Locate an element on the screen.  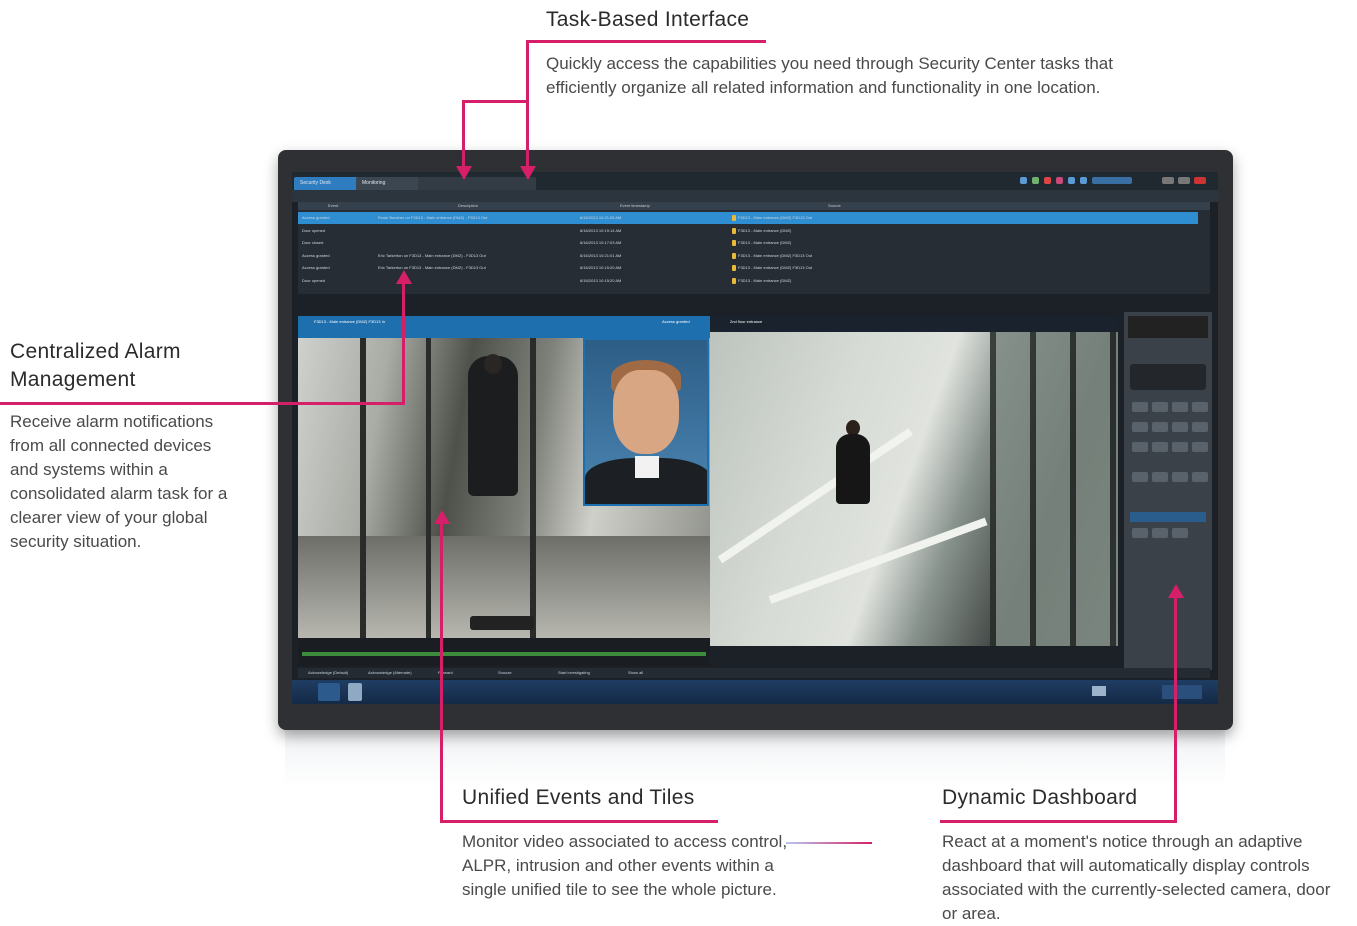
playback-controls is located at coordinates (502, 623).